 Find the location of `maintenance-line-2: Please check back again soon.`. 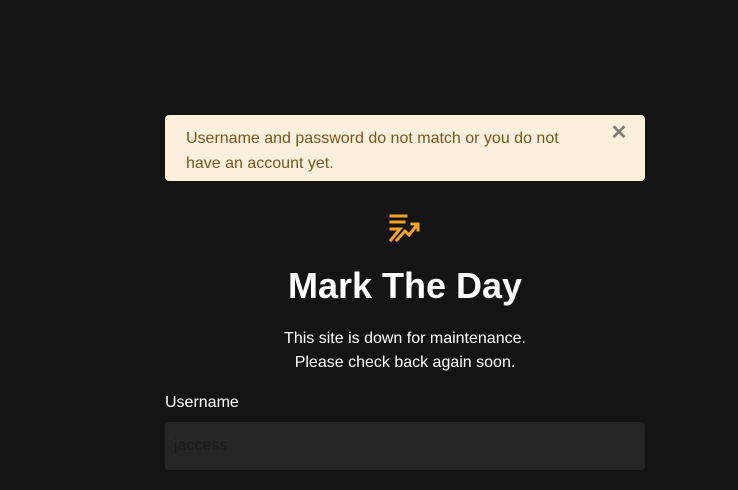

maintenance-line-2: Please check back again soon. is located at coordinates (405, 362).